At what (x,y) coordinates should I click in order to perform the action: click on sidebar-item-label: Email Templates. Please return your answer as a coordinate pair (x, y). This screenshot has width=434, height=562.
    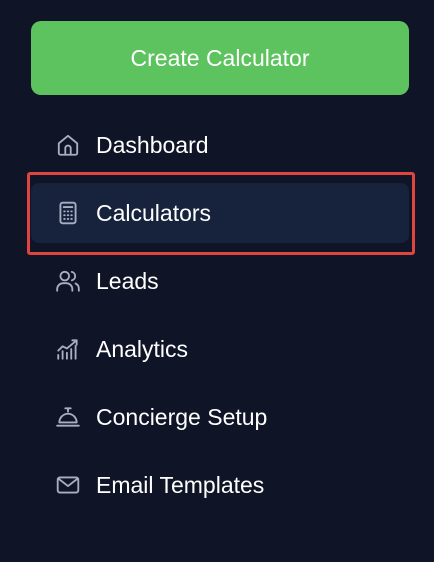
    Looking at the image, I should click on (180, 484).